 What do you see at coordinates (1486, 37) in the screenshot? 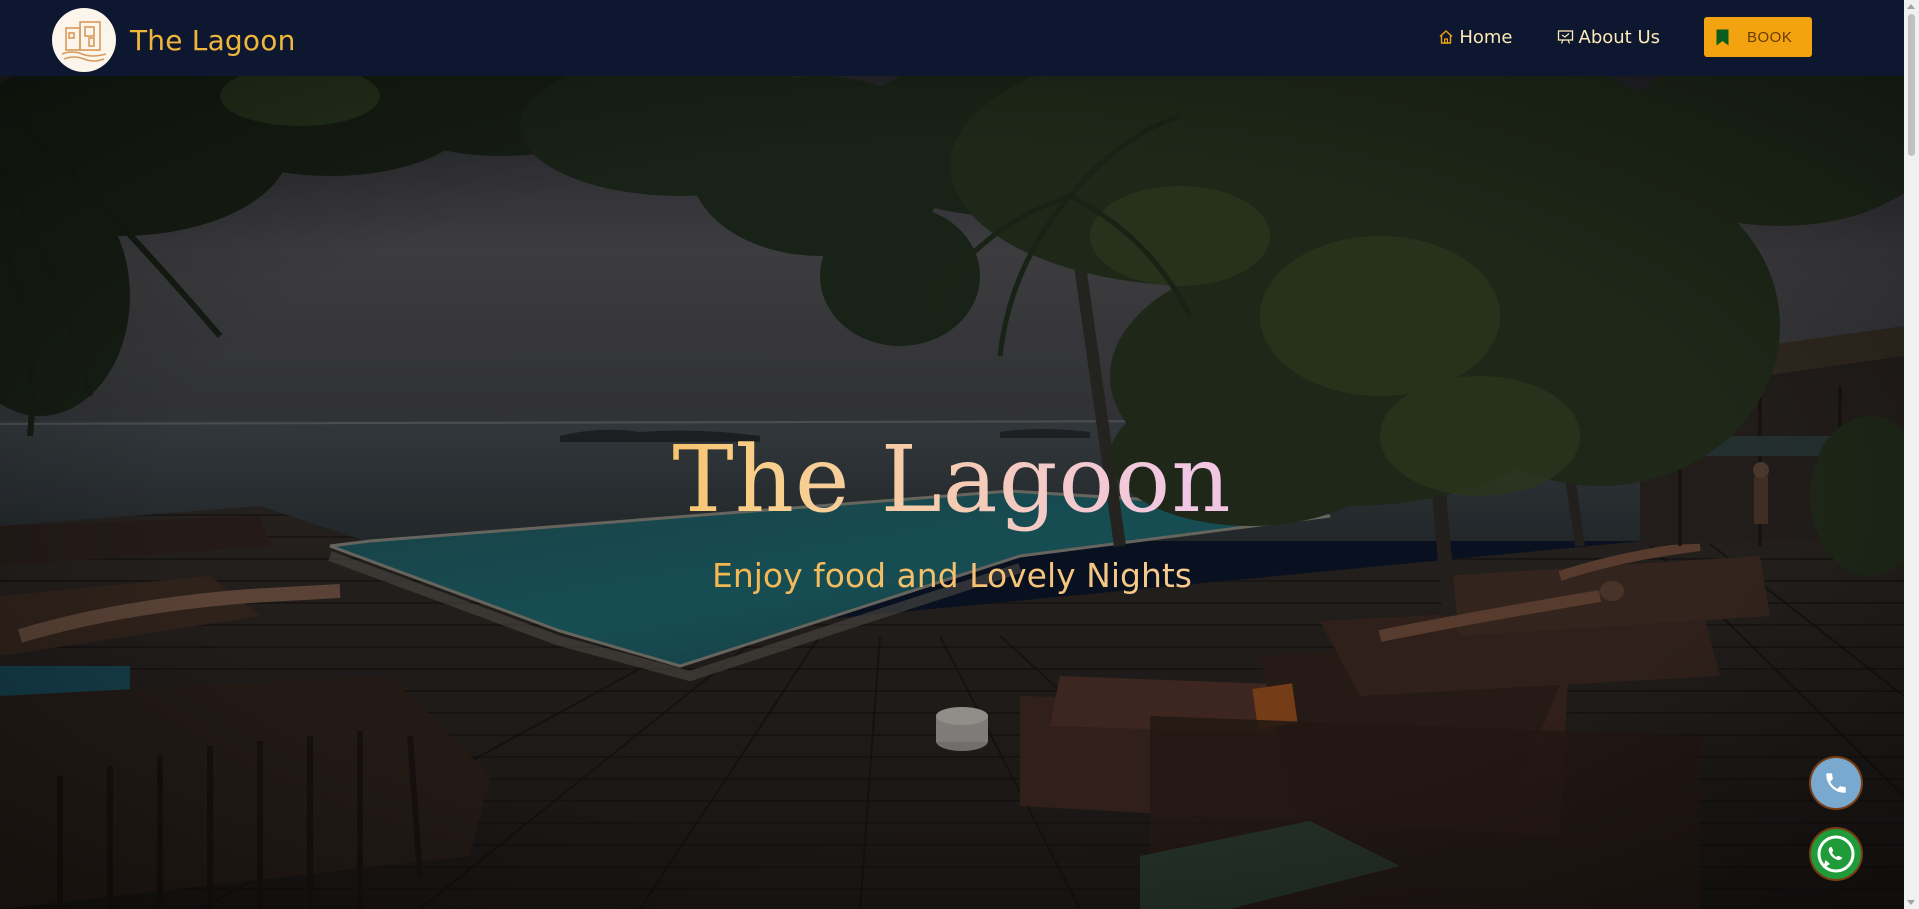
I see `nav-home-label: Home` at bounding box center [1486, 37].